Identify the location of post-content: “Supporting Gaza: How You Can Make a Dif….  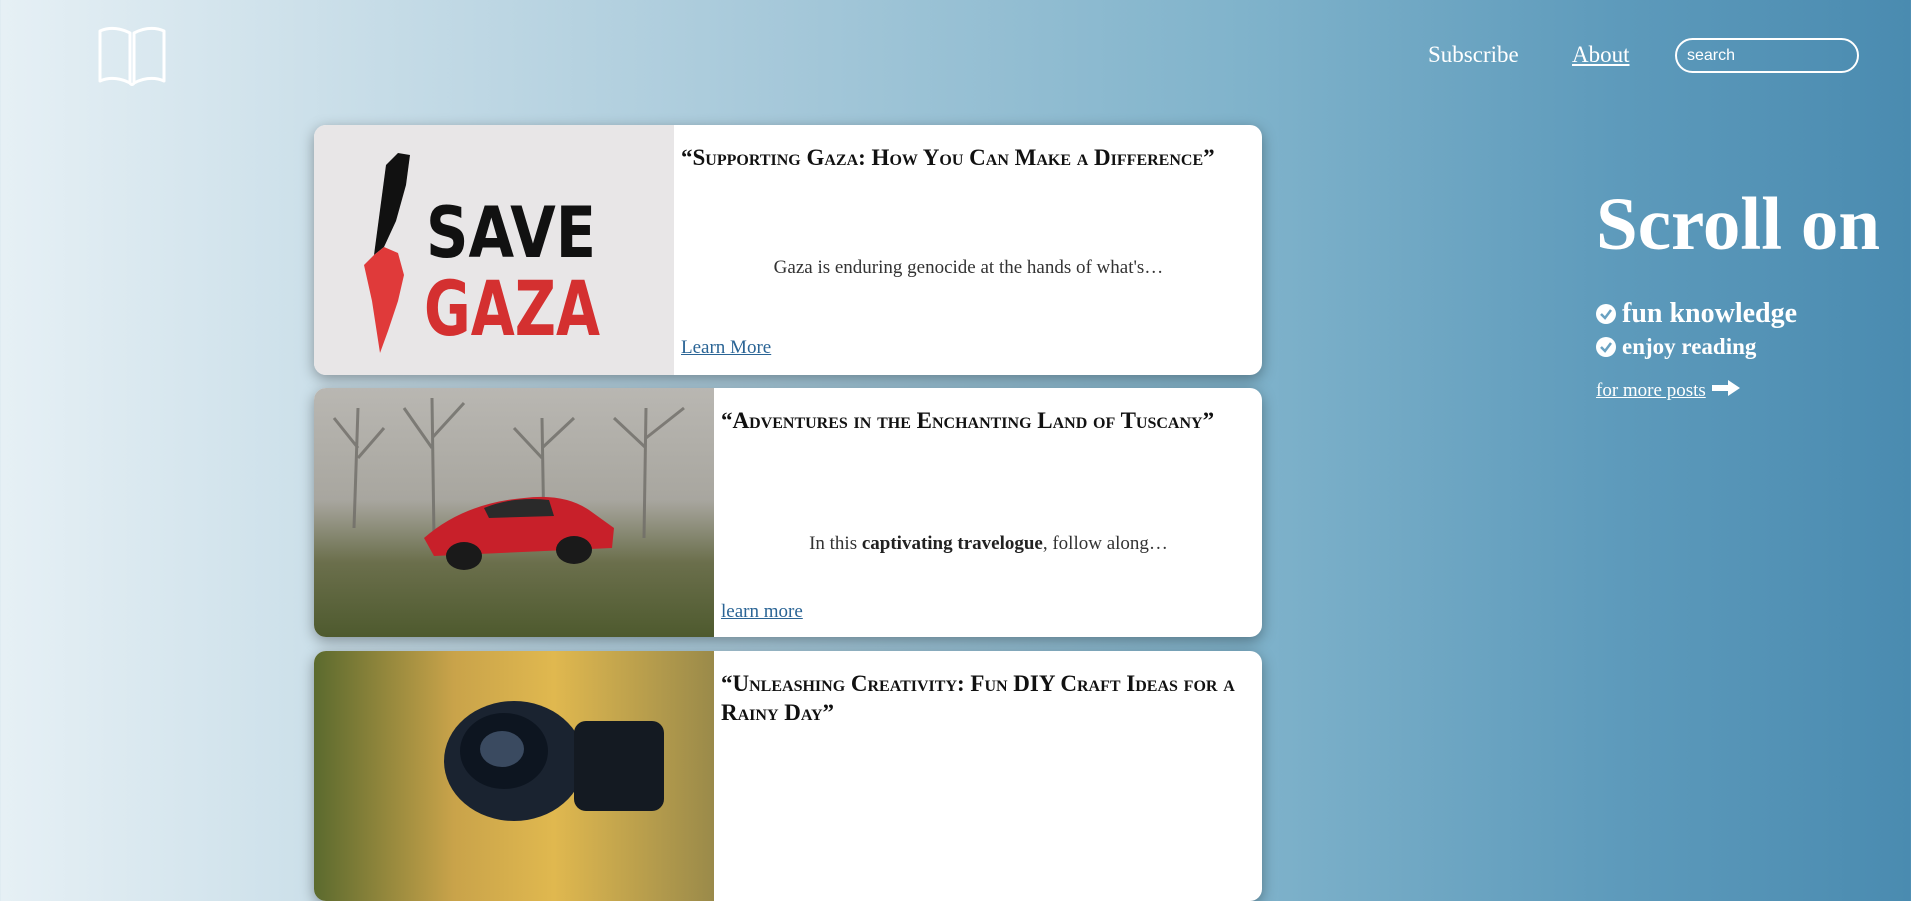
(968, 250).